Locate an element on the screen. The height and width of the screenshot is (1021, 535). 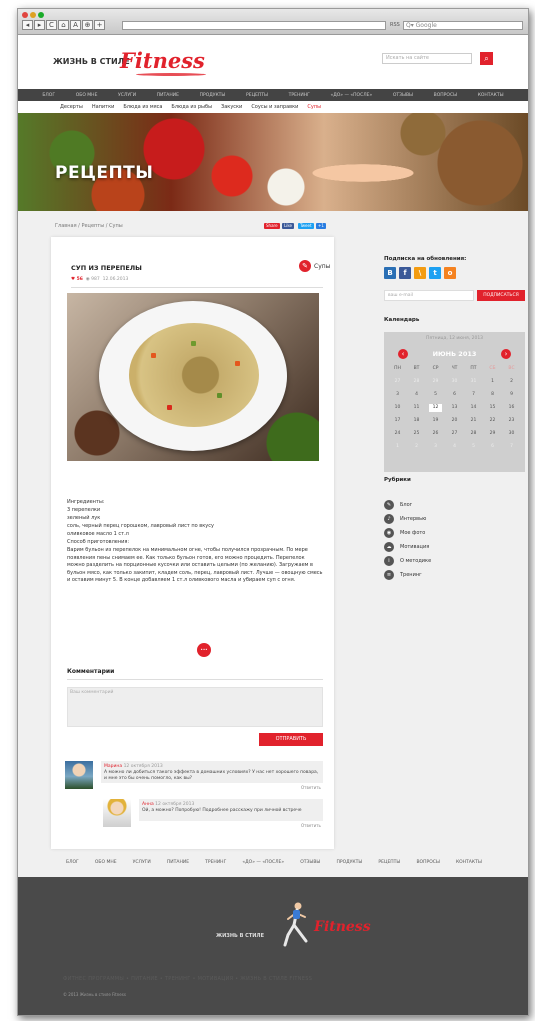
footer-nav-item: «ДО» — «ПОСЛЕ» is located at coordinates (263, 862).